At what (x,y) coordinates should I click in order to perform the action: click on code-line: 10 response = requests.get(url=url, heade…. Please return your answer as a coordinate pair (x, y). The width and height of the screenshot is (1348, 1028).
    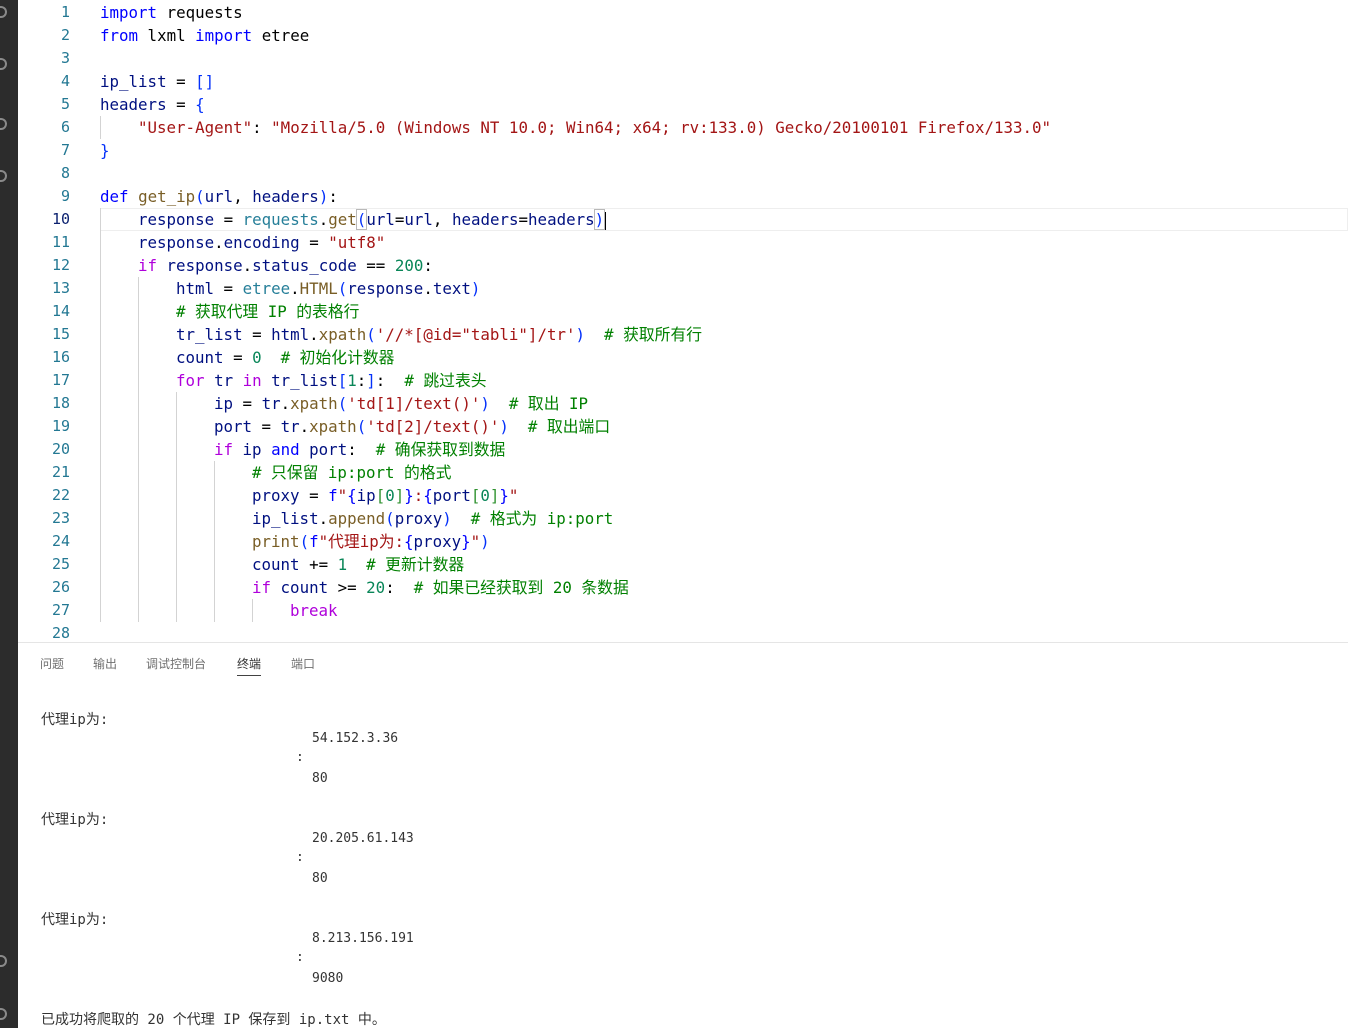
    Looking at the image, I should click on (683, 219).